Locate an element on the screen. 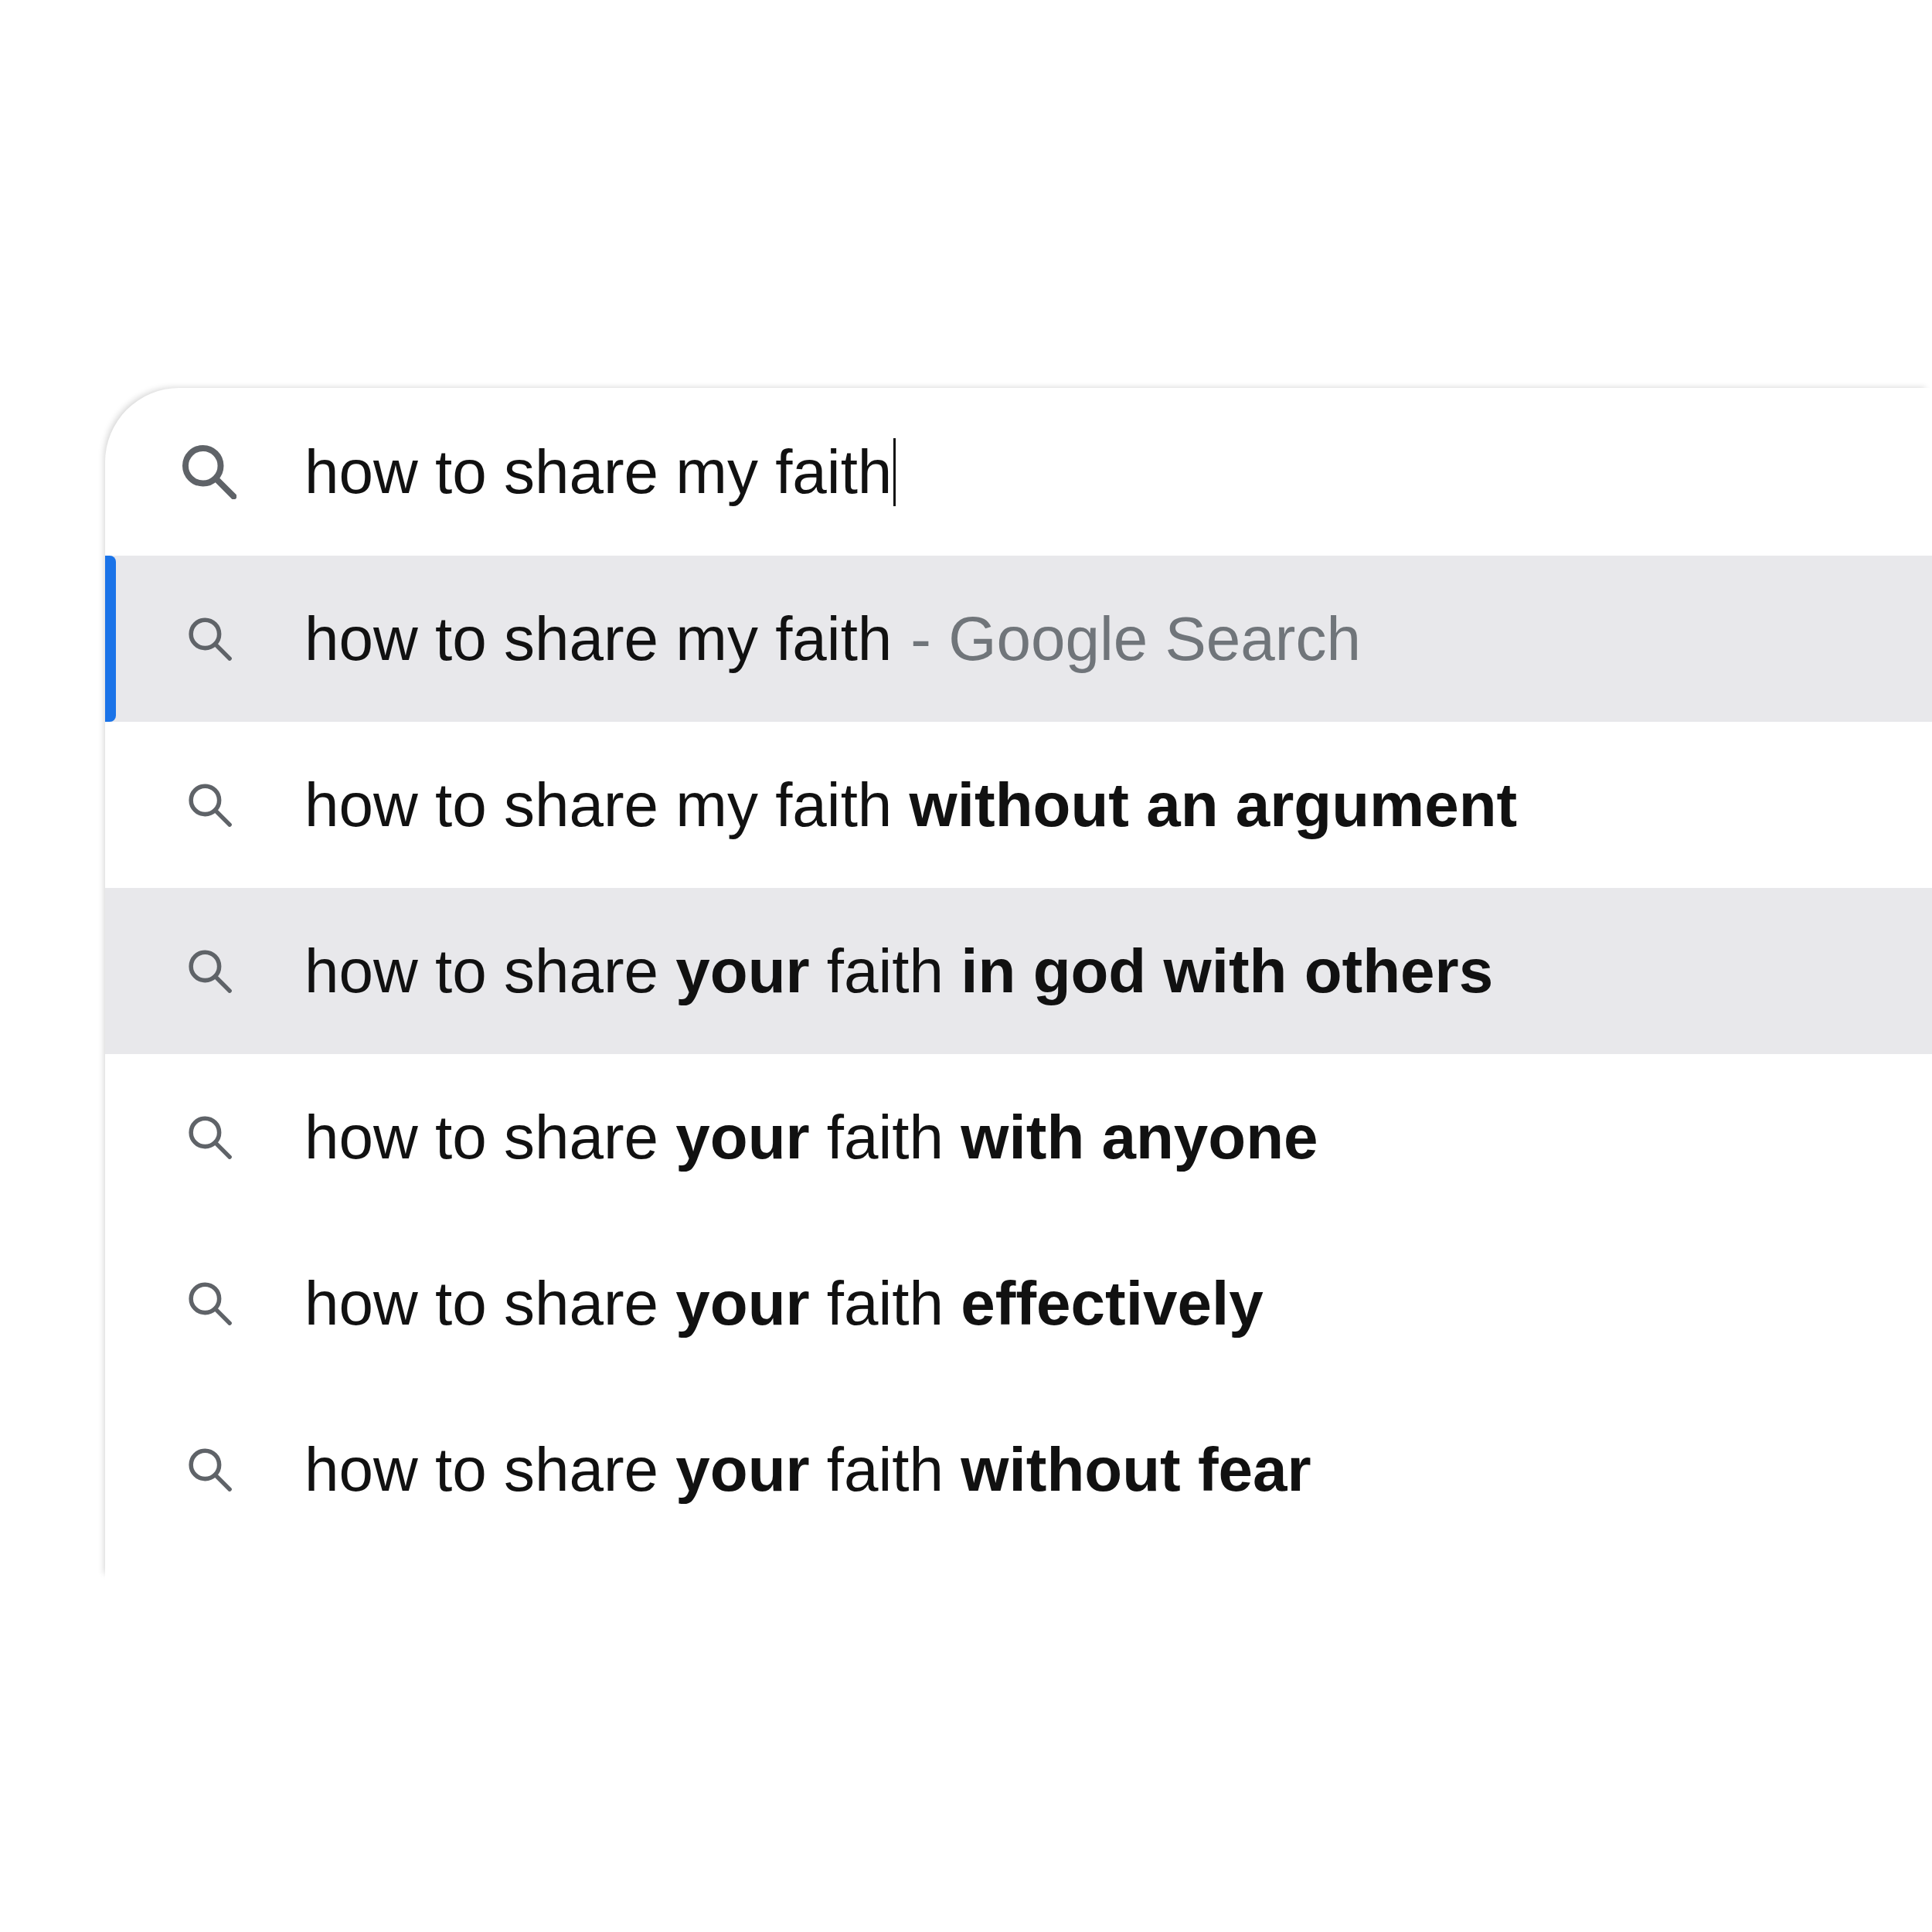 This screenshot has height=1932, width=1932. search-field: how to share my faith is located at coordinates (1019, 472).